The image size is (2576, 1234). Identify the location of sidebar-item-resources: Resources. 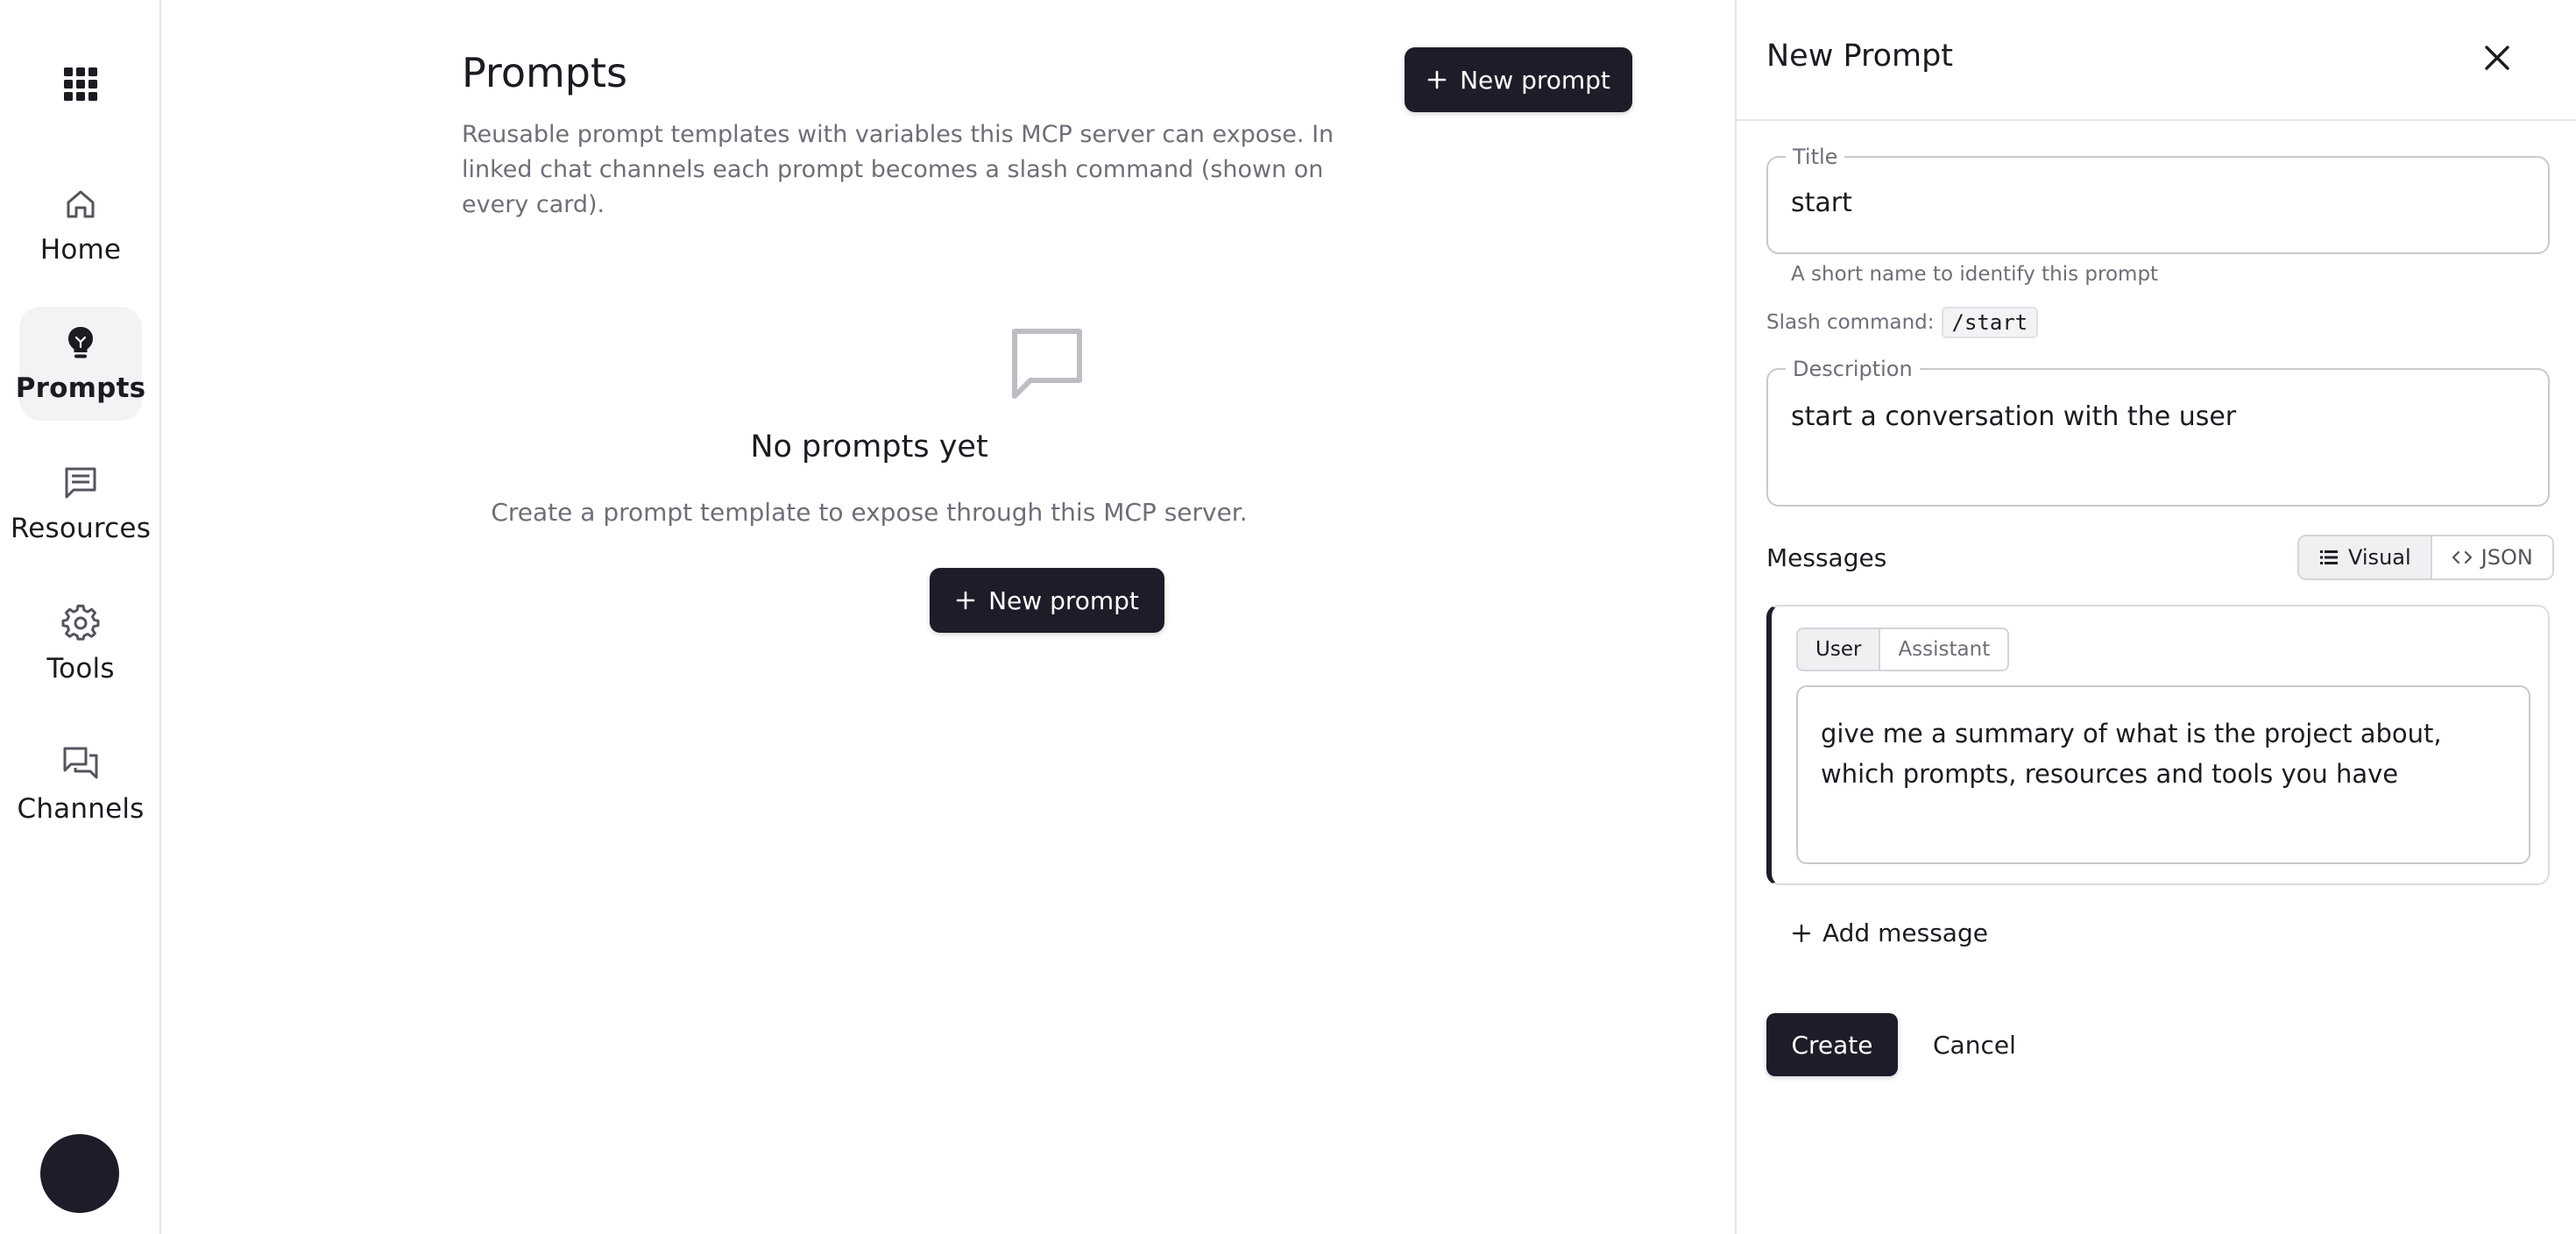
(81, 504).